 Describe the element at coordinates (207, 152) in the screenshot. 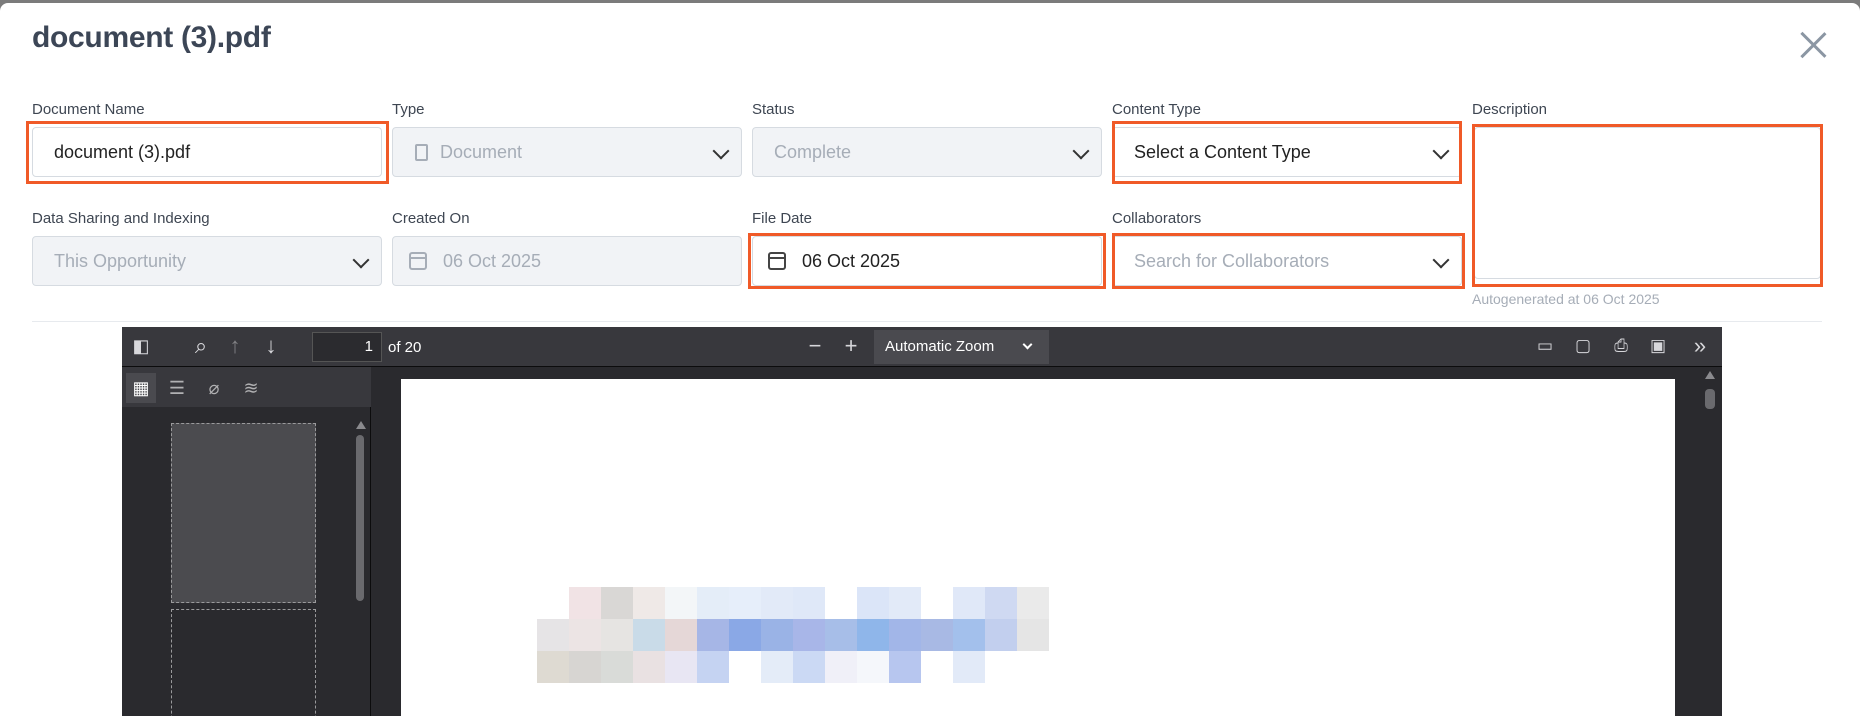

I see `document-name-input: document (3).pdf` at that location.